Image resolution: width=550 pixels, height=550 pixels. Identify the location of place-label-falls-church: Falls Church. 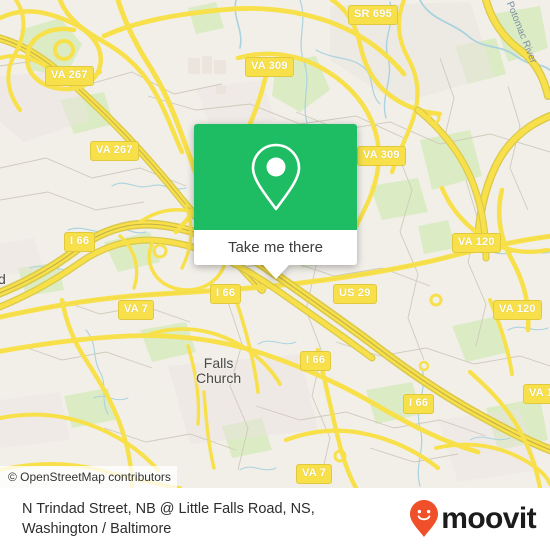
(219, 370).